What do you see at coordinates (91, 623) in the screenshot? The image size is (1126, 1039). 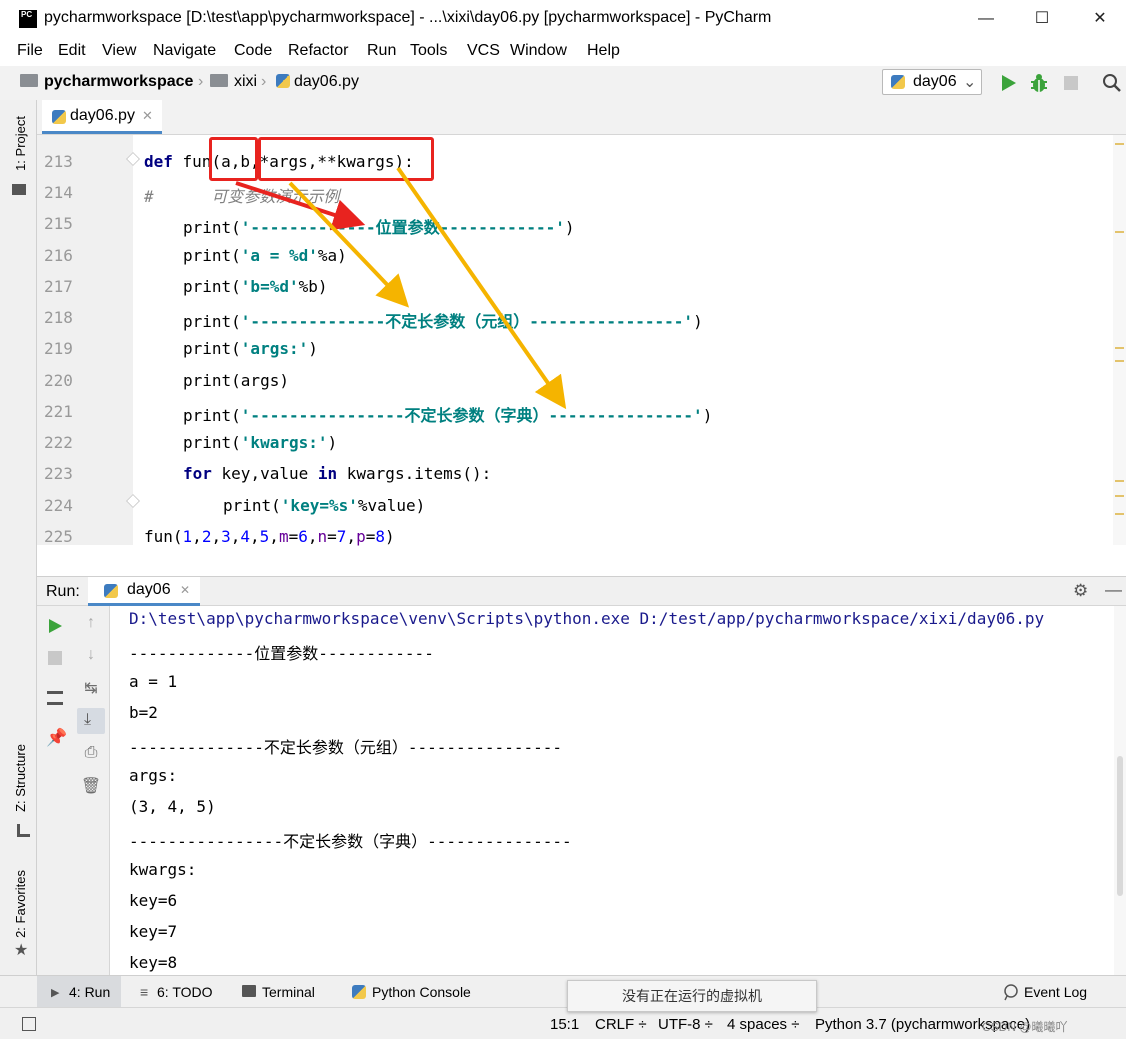 I see `arrow-up-icon: ↑` at bounding box center [91, 623].